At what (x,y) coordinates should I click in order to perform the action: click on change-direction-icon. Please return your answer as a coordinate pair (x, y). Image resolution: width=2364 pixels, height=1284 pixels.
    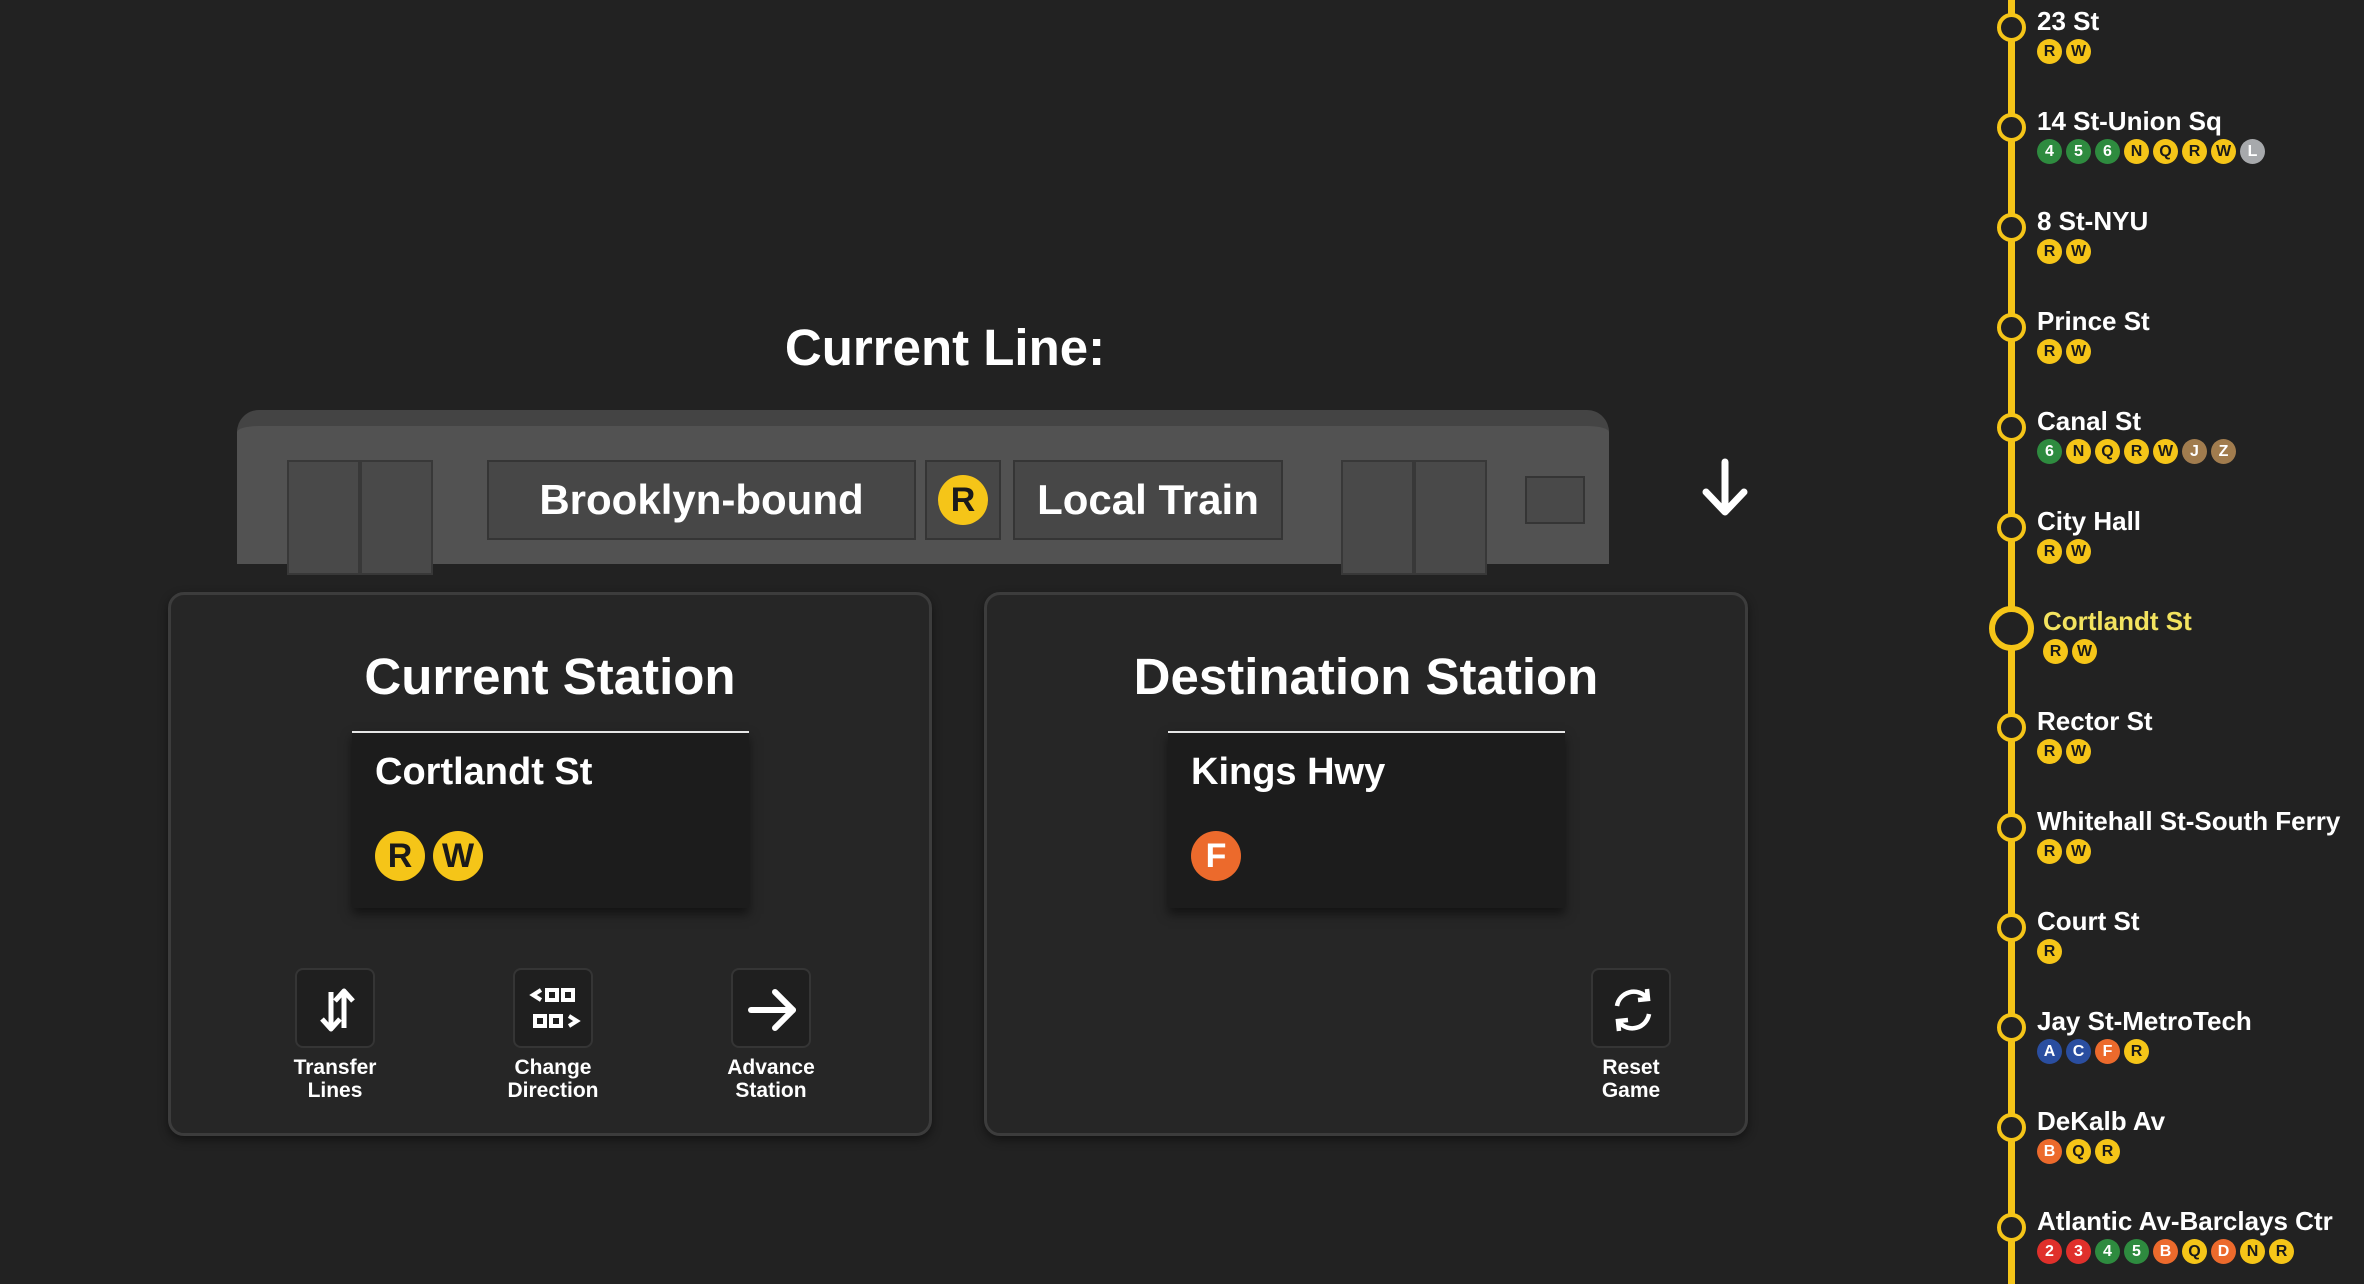
    Looking at the image, I should click on (555, 1008).